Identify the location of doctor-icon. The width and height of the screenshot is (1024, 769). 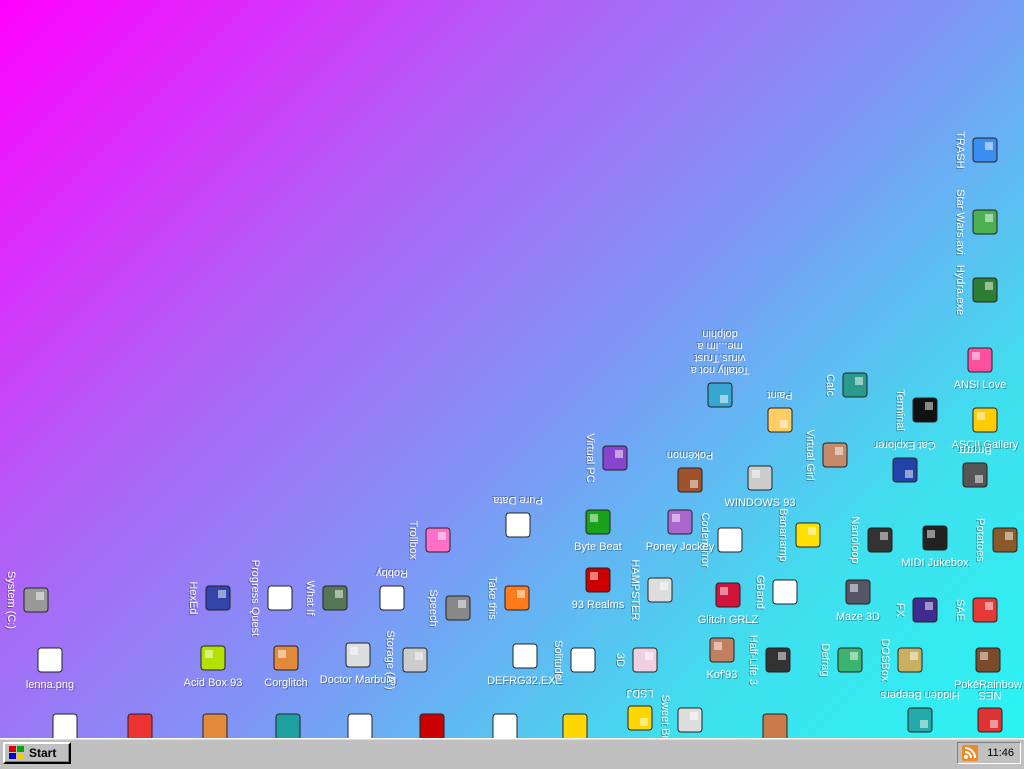
(358, 655).